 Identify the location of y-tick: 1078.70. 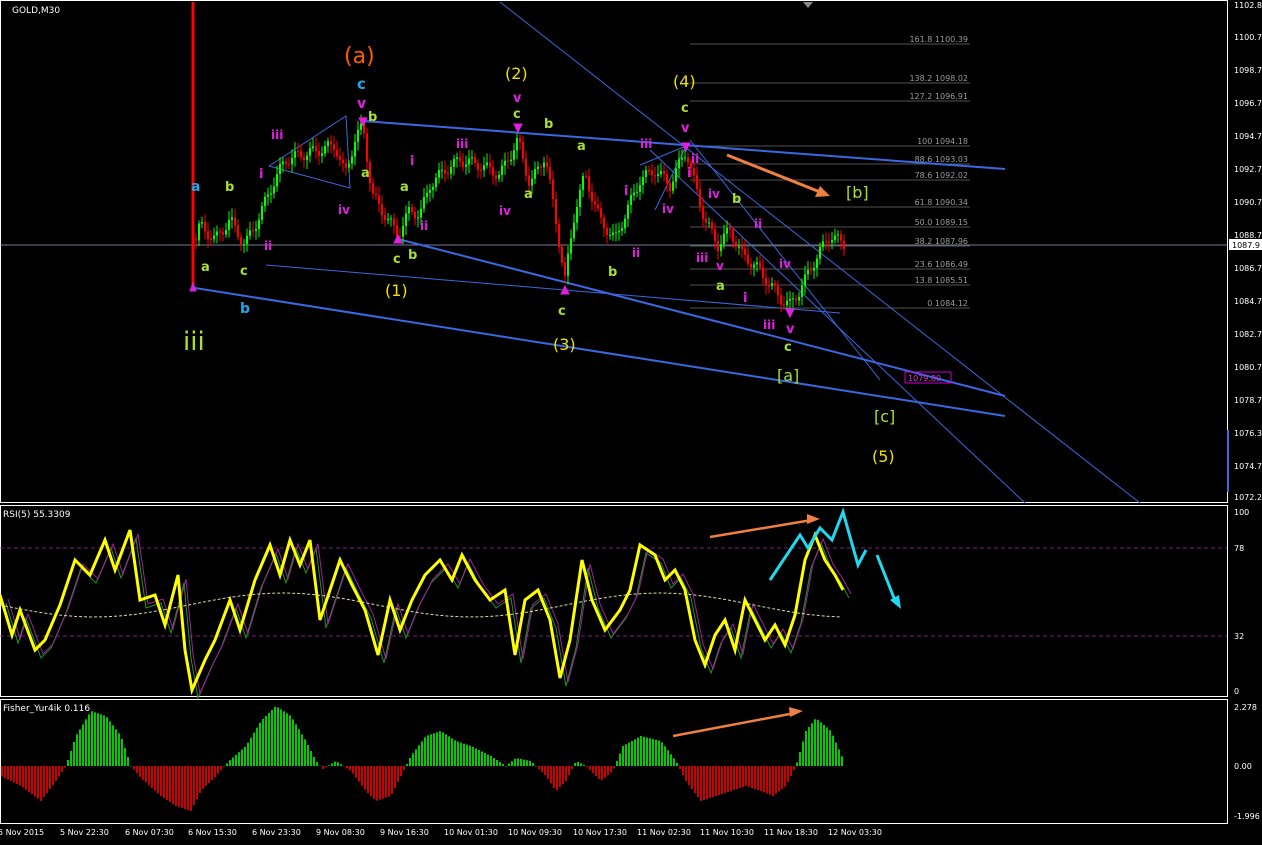
(1248, 400).